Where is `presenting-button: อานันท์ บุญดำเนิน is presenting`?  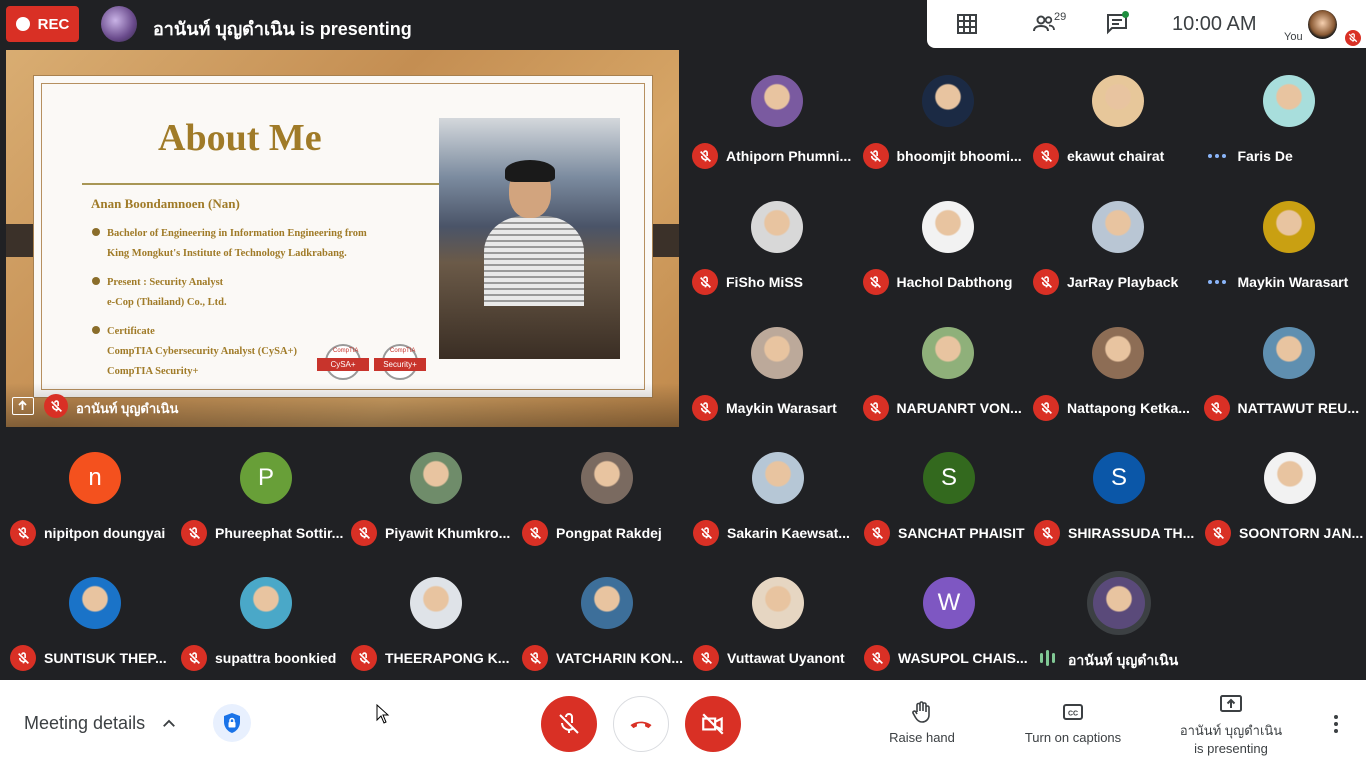 presenting-button: อานันท์ บุญดำเนิน is presenting is located at coordinates (1231, 726).